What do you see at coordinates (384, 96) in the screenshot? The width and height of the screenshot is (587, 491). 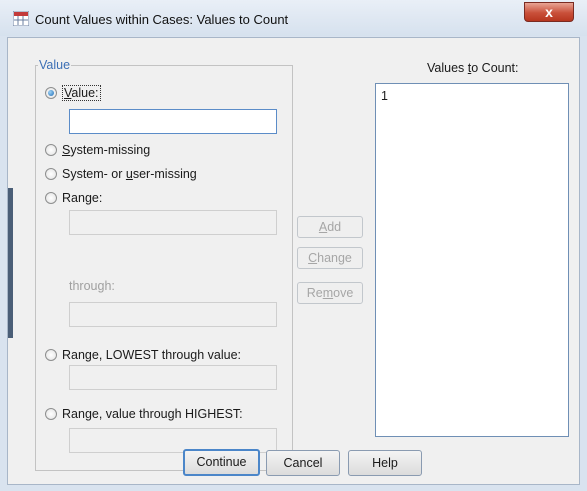 I see `list-item: 1` at bounding box center [384, 96].